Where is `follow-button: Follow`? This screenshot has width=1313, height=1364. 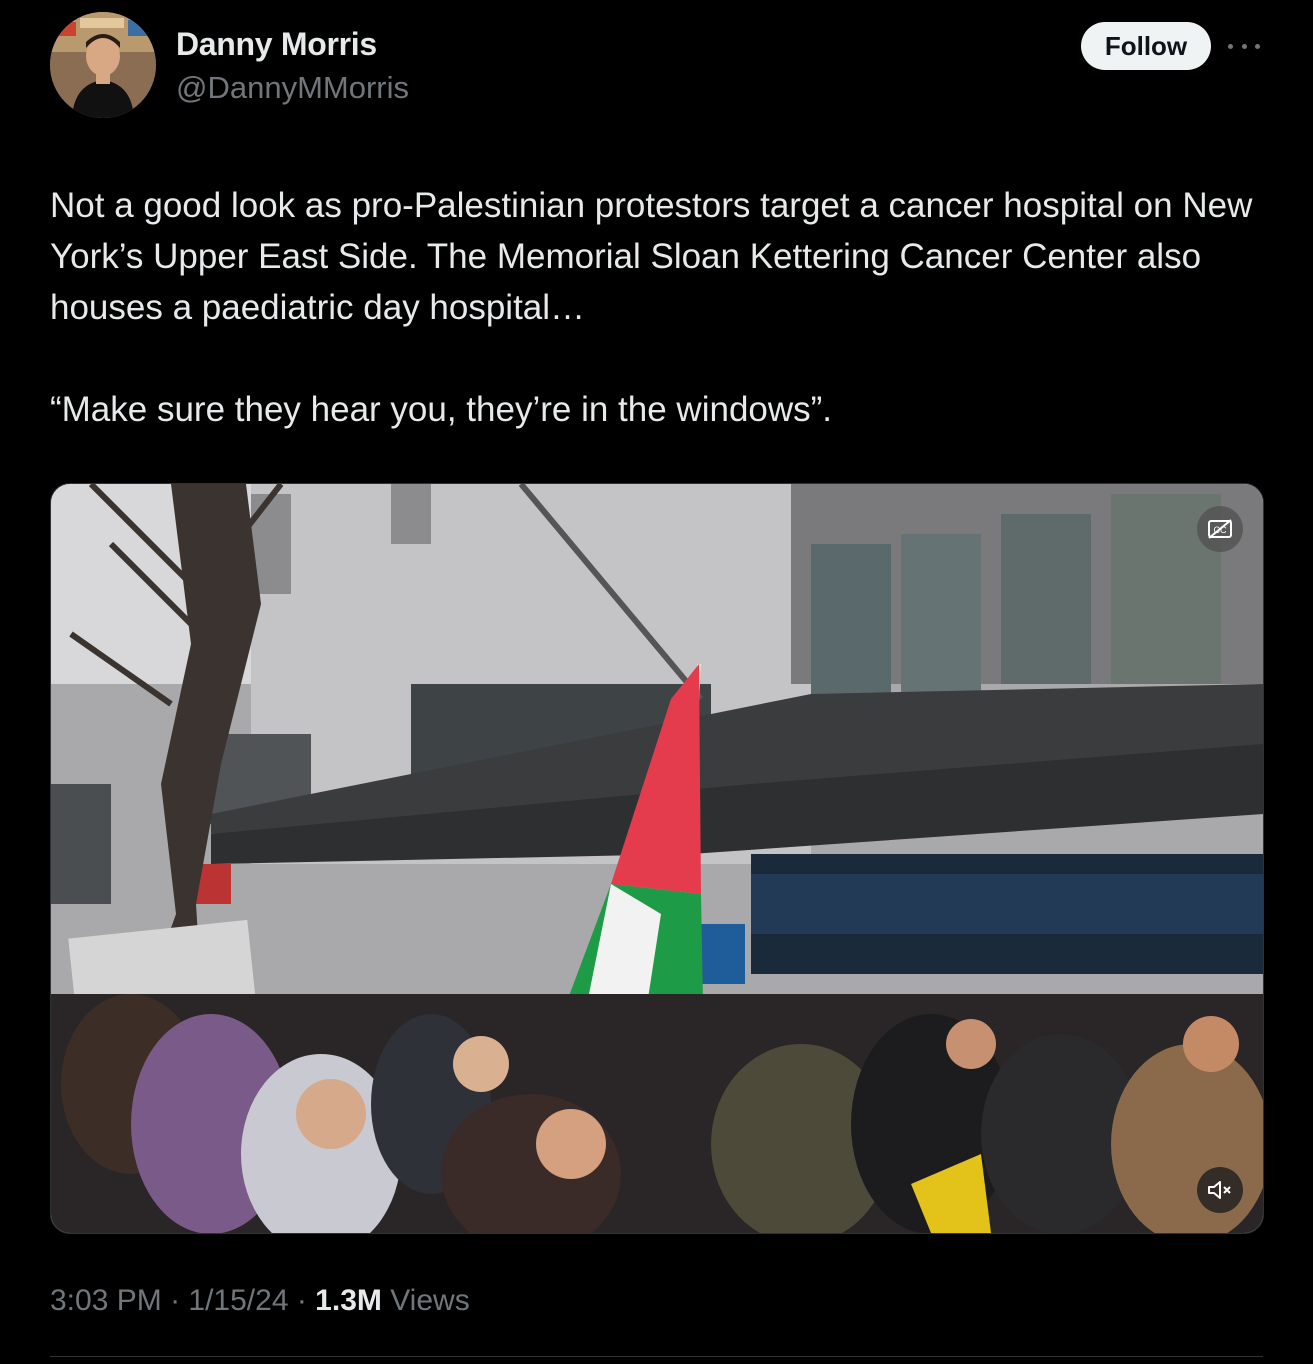
follow-button: Follow is located at coordinates (1146, 46).